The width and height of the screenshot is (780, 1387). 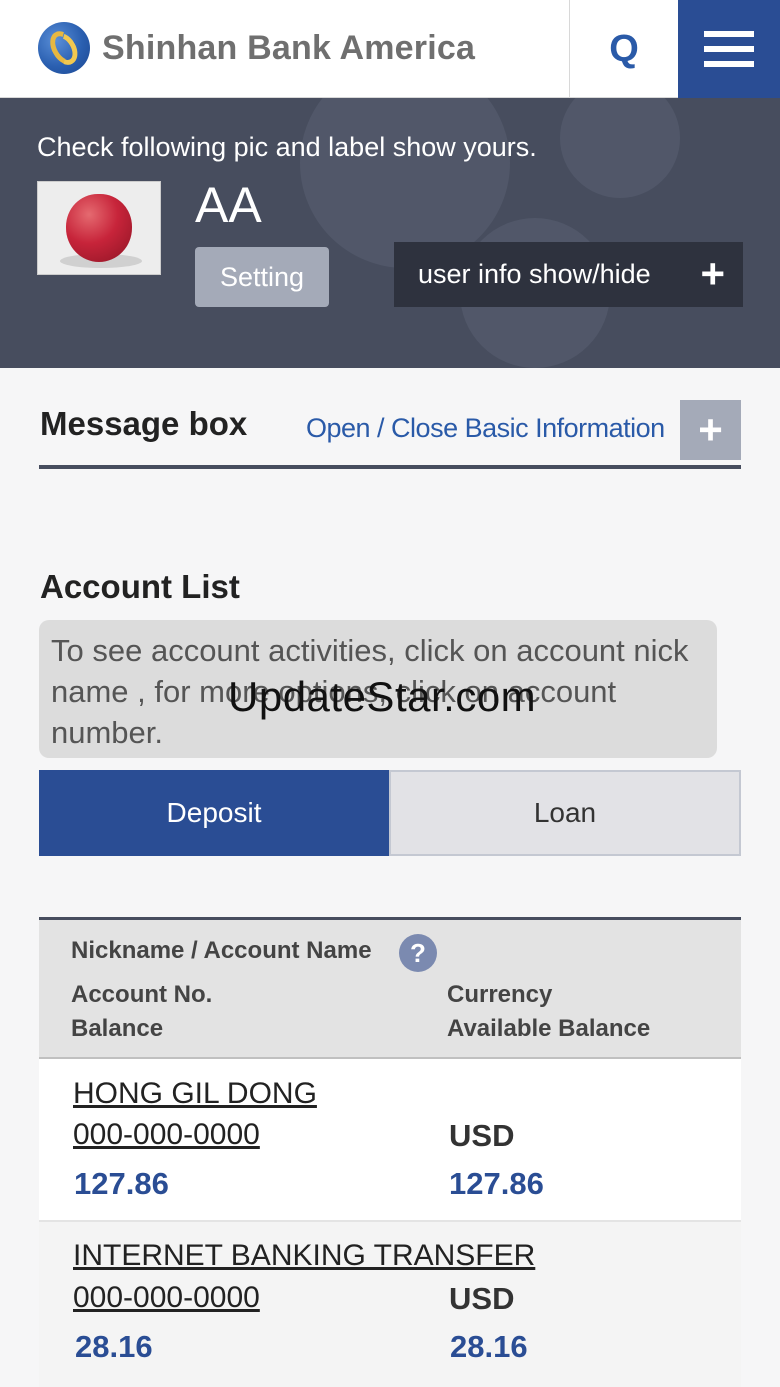 What do you see at coordinates (140, 586) in the screenshot?
I see `account-list-title: Account List` at bounding box center [140, 586].